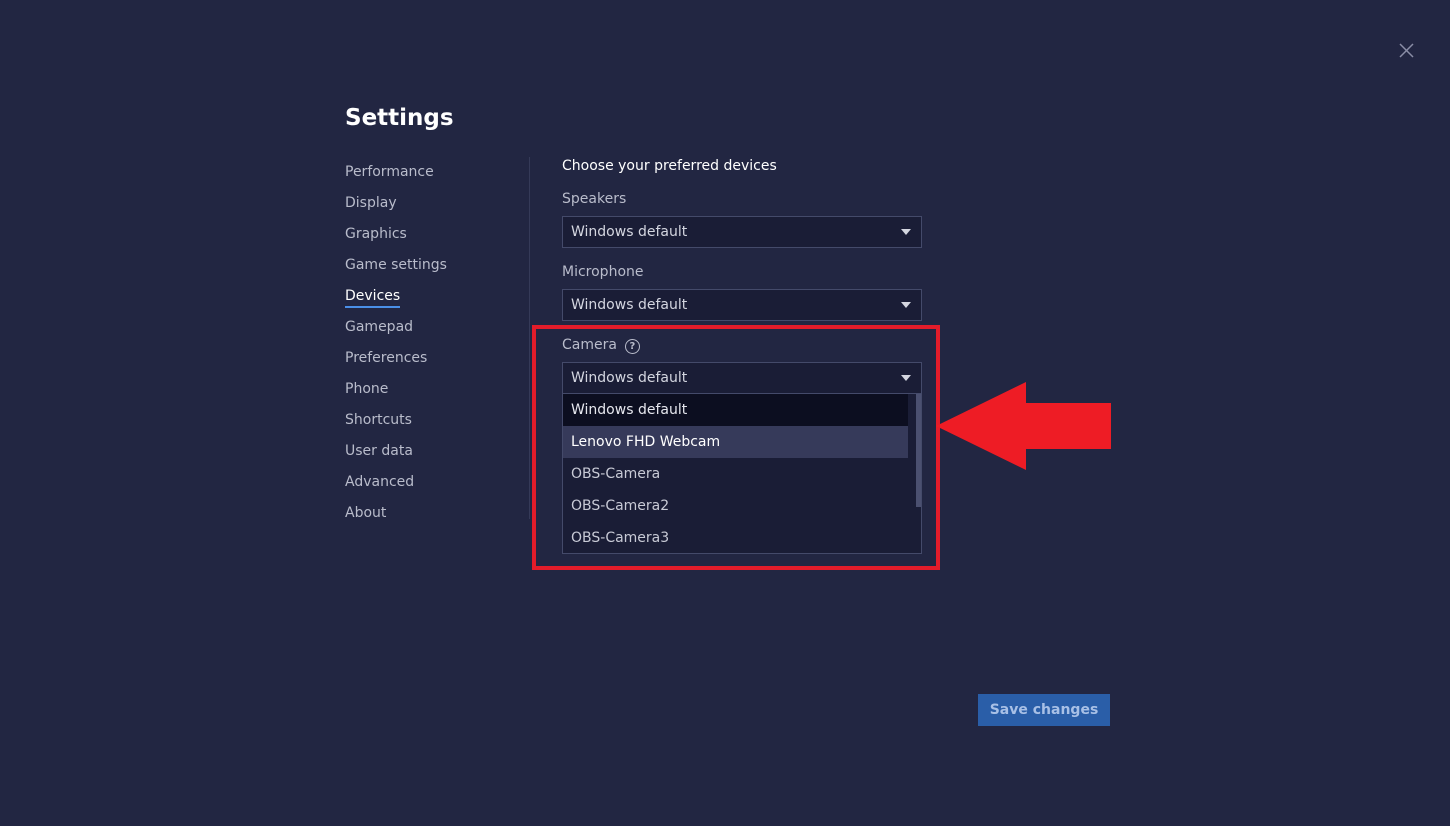  What do you see at coordinates (629, 305) in the screenshot?
I see `microphone-value: Windows default` at bounding box center [629, 305].